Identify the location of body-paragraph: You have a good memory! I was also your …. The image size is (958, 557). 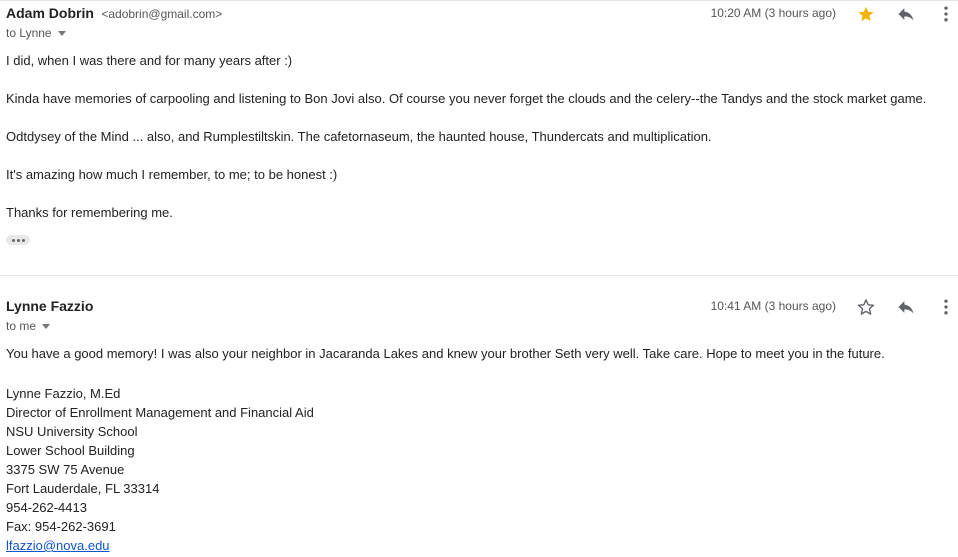
(445, 353).